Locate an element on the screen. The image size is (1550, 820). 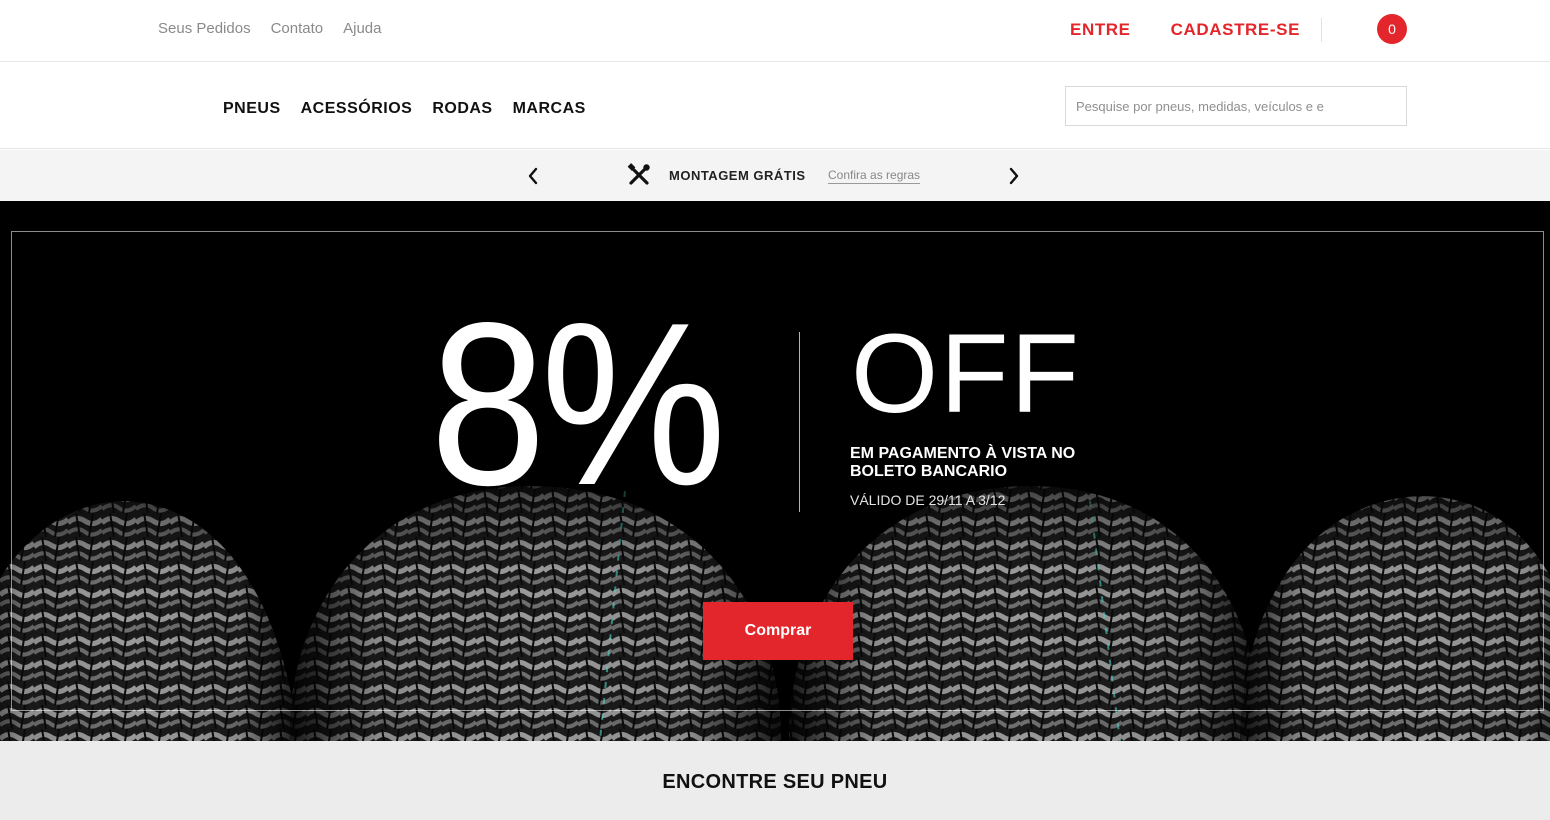
discount-percentage: 8% is located at coordinates (578, 404).